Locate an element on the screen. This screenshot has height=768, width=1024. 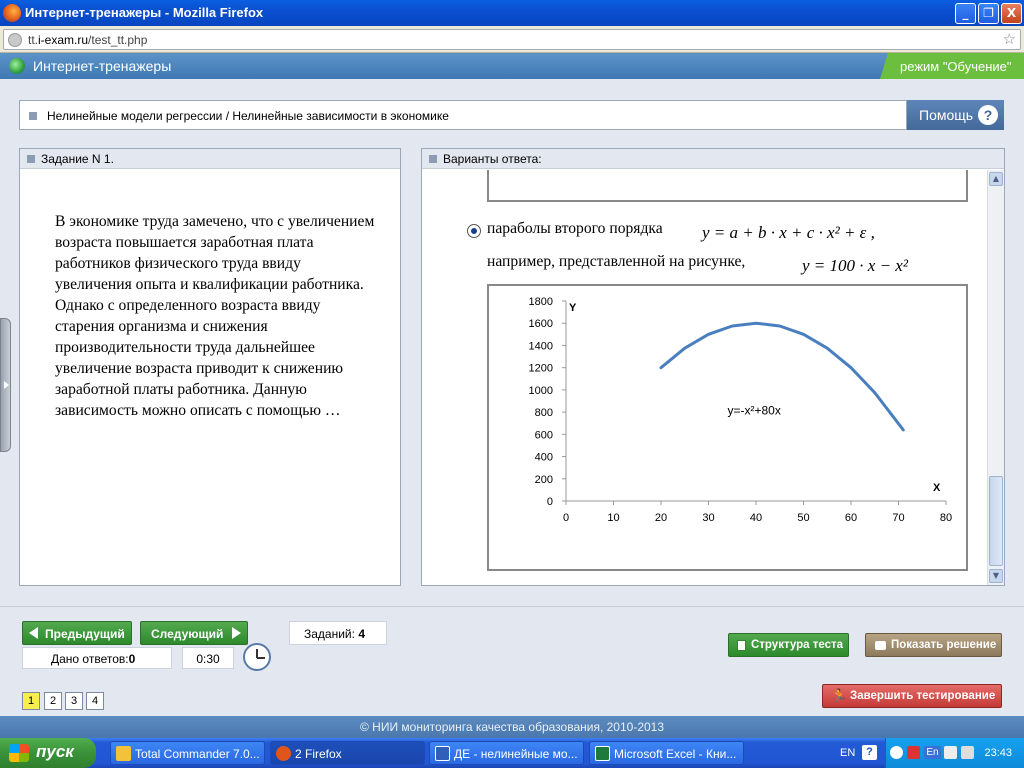
test-structure-button: Структура теста is located at coordinates (788, 645).